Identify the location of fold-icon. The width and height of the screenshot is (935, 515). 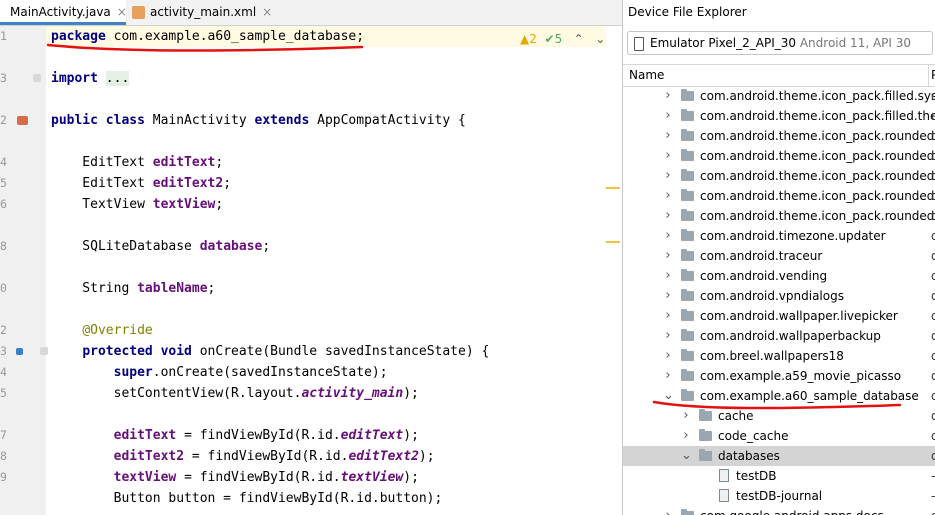
(37, 78).